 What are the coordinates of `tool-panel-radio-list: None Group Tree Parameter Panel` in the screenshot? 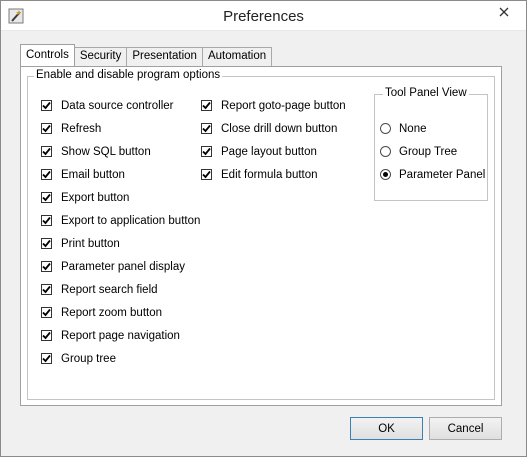 It's located at (432, 151).